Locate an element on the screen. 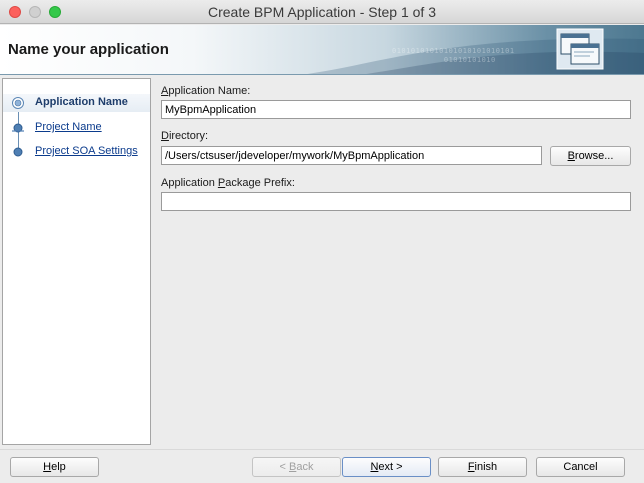 The height and width of the screenshot is (483, 644). back-button: < Back is located at coordinates (296, 467).